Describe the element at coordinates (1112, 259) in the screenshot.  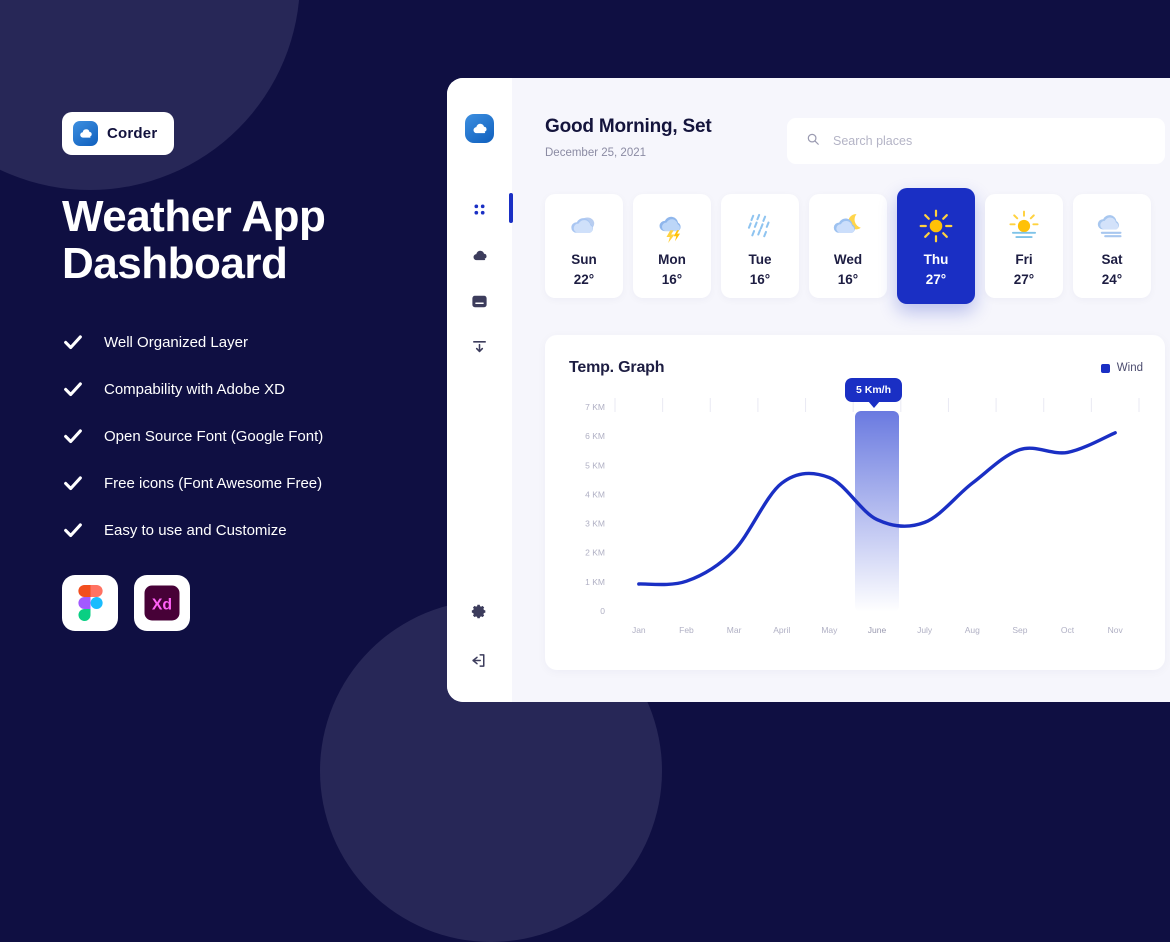
I see `forecast-day: Sat` at that location.